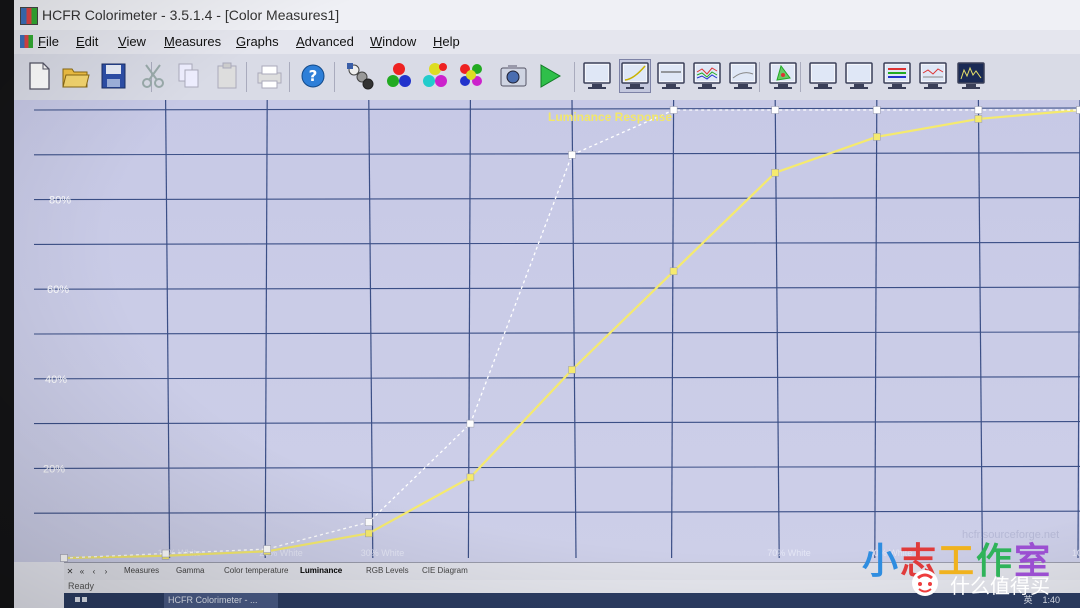 The height and width of the screenshot is (608, 1080). Describe the element at coordinates (897, 76) in the screenshot. I see `rgb-histogram-icon` at that location.